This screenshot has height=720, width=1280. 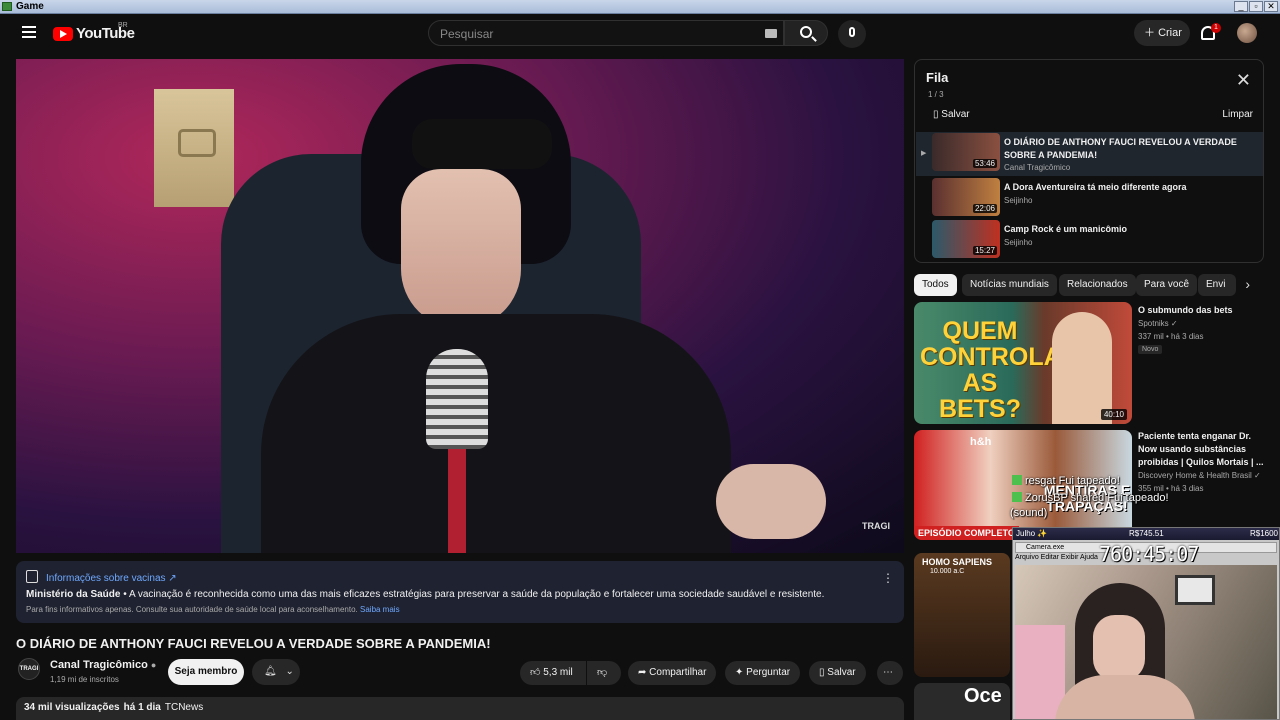 I want to click on queue-save-label: Salvar, so click(x=955, y=114).